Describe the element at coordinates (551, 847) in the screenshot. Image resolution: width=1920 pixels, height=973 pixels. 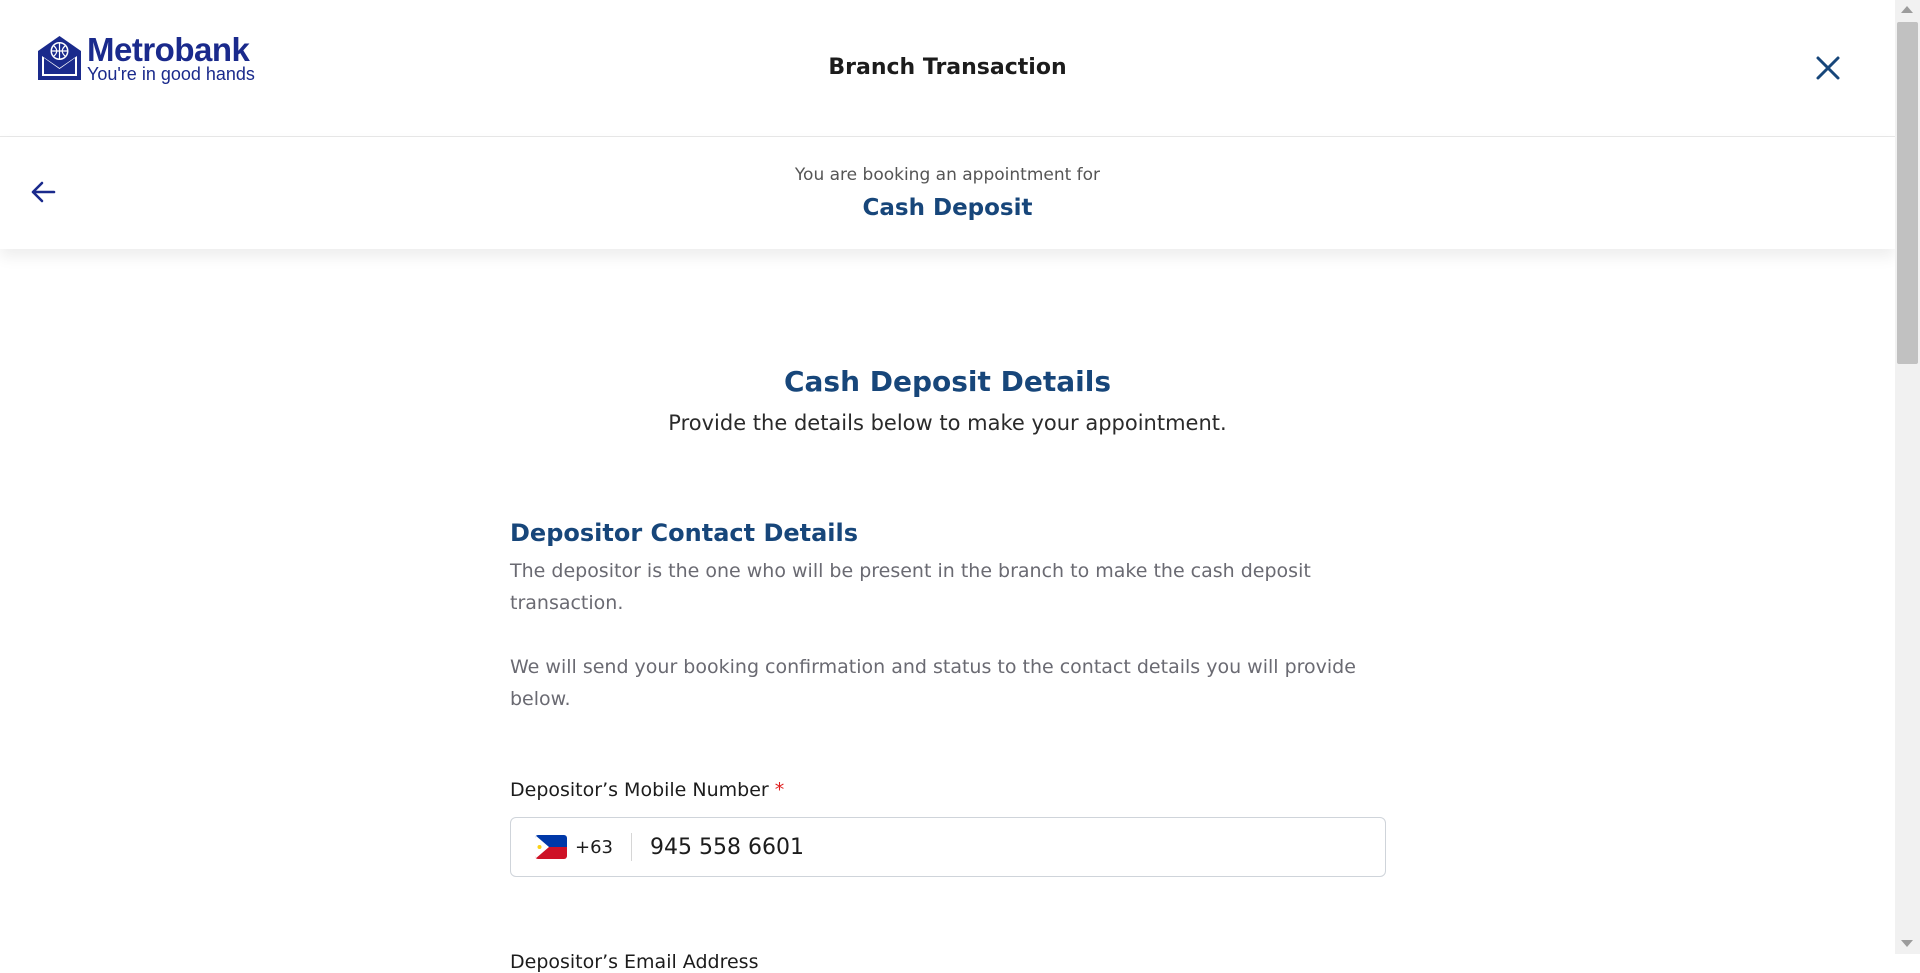
I see `philippines-flag-icon` at that location.